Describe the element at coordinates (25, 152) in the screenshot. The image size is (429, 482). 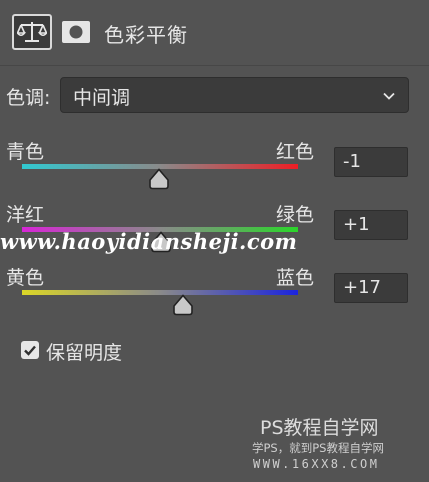
I see `cyan-label: 青色` at that location.